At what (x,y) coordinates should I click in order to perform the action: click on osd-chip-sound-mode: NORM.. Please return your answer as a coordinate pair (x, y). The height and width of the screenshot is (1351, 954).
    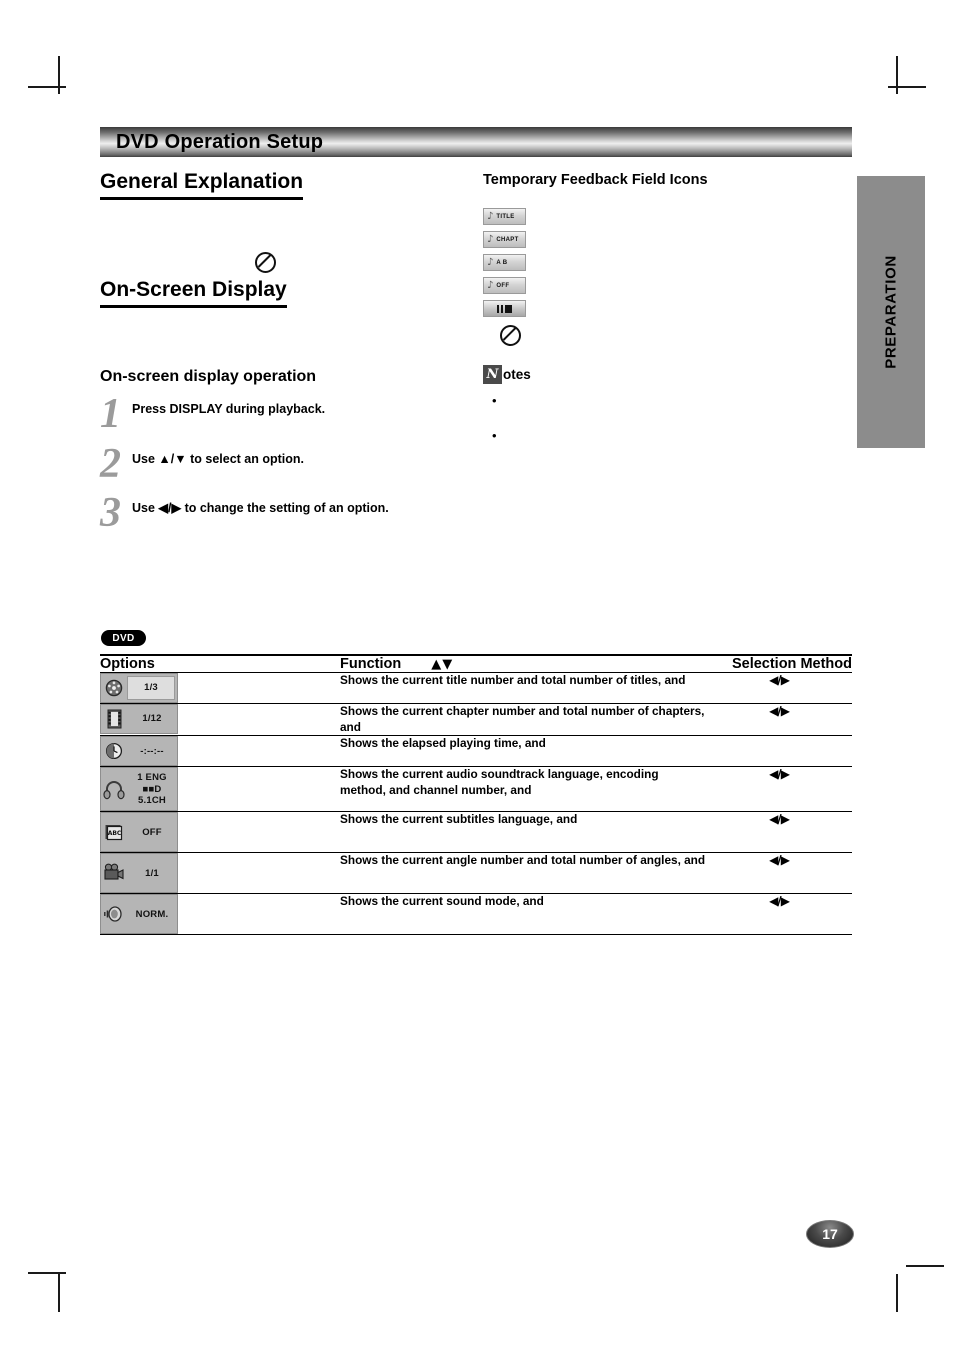
    Looking at the image, I should click on (139, 914).